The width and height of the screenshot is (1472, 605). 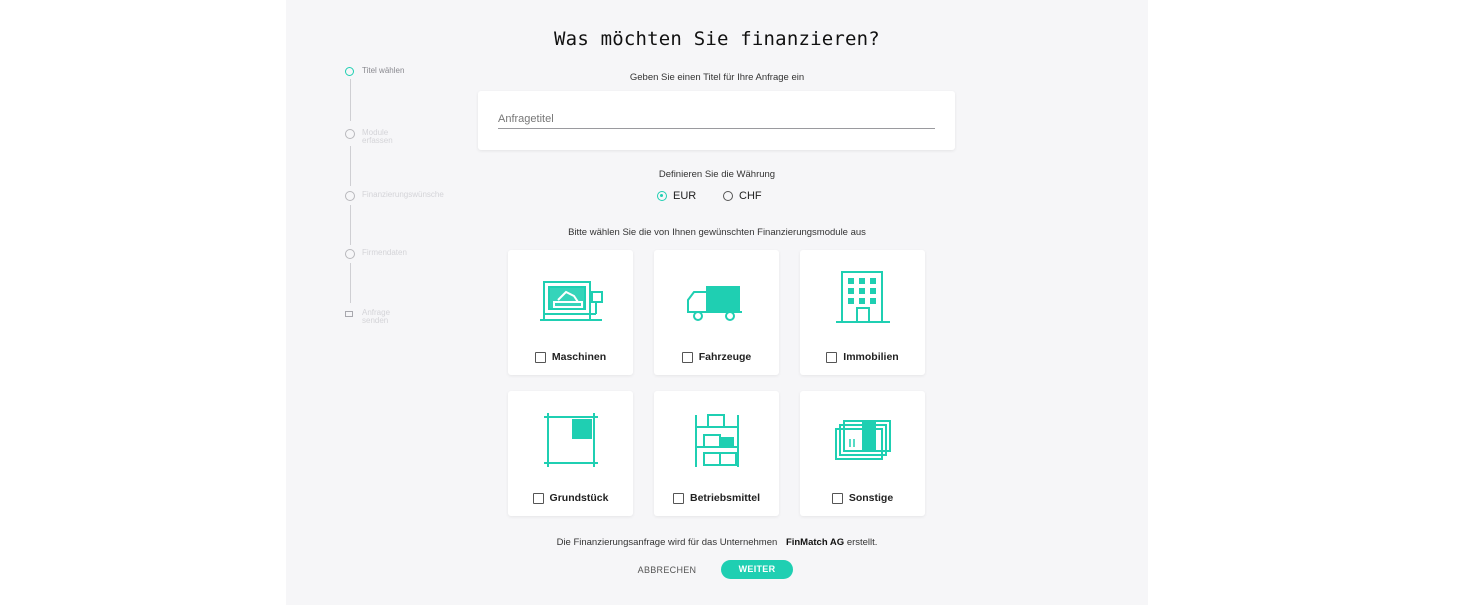 I want to click on cancel-button: ABBRECHEN, so click(x=667, y=570).